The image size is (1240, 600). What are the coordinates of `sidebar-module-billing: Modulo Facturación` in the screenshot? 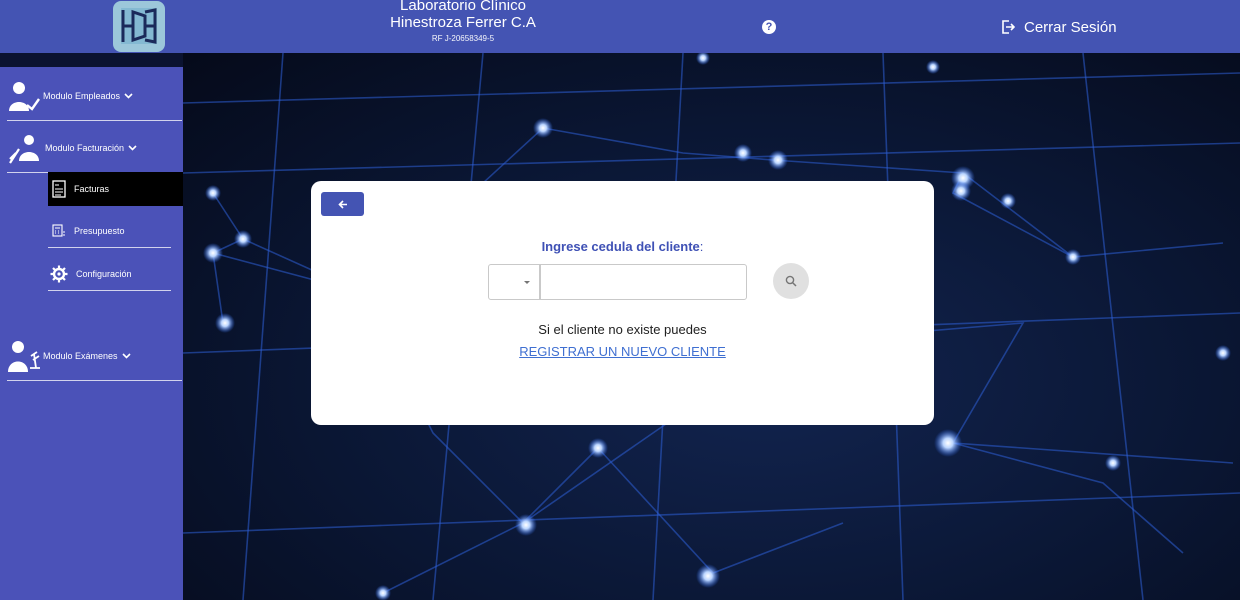 It's located at (94, 148).